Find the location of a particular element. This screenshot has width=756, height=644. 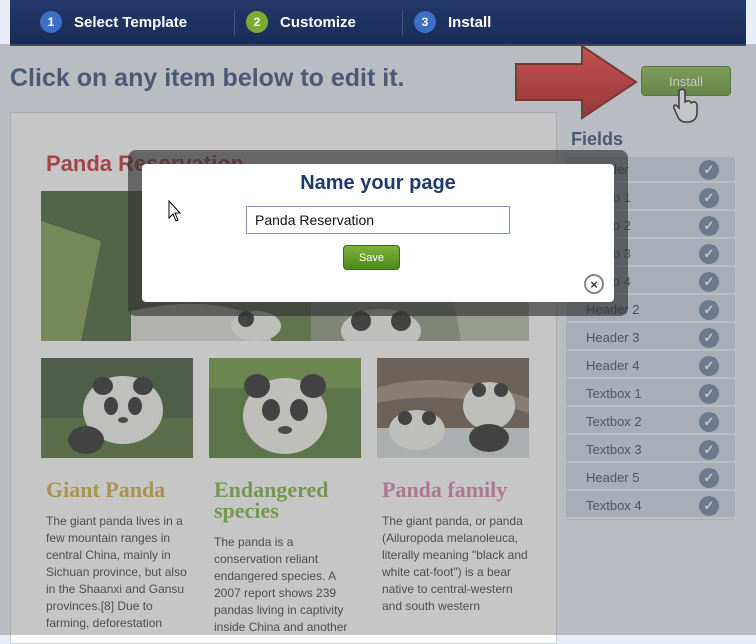

step-customize: 2 Customize is located at coordinates (301, 22).